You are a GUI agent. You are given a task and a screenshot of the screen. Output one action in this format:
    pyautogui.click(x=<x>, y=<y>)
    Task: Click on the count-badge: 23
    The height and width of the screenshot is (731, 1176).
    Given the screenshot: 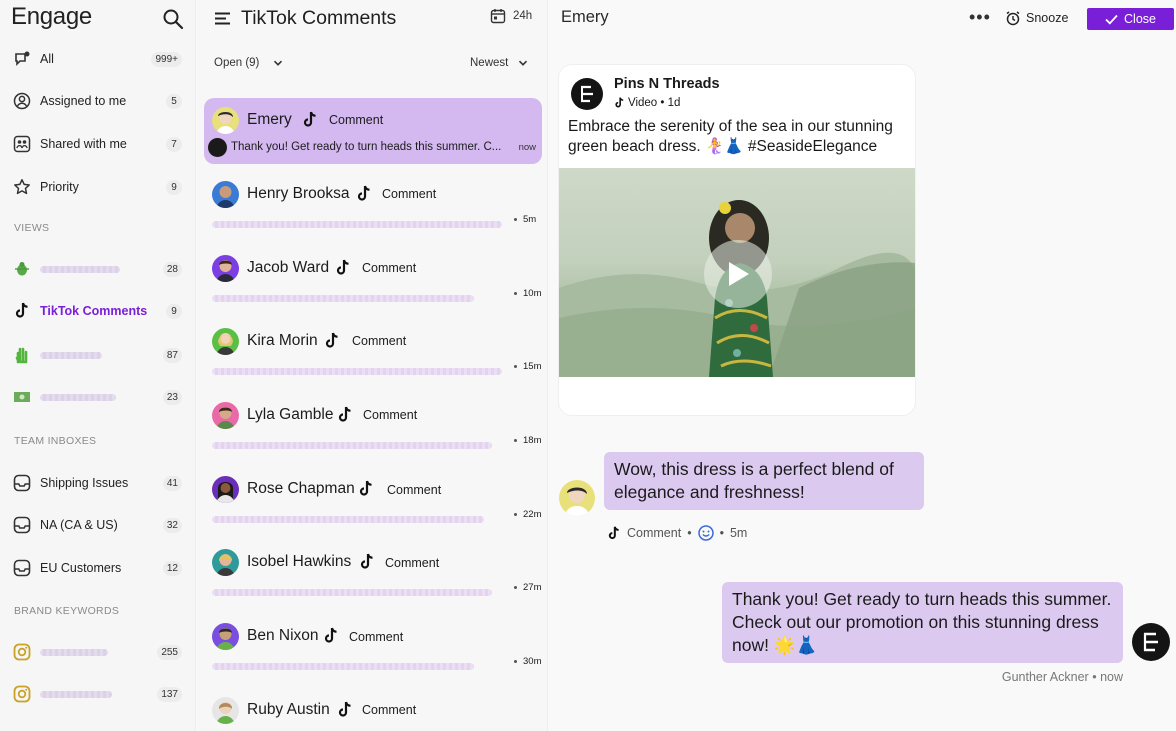 What is the action you would take?
    pyautogui.click(x=172, y=397)
    